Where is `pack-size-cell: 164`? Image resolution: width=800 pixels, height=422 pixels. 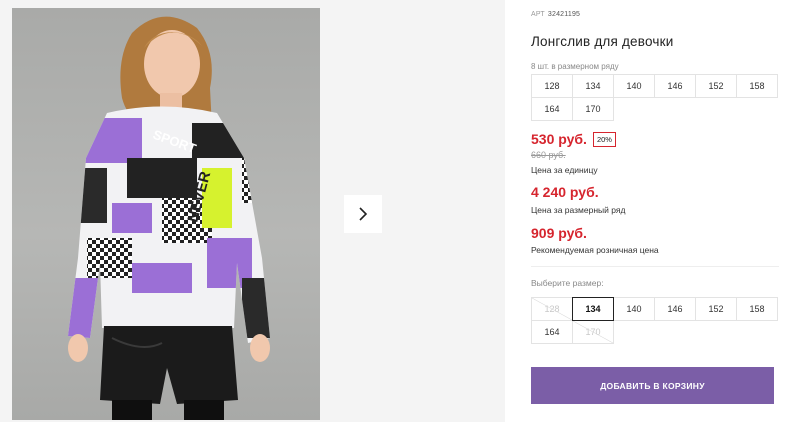 pack-size-cell: 164 is located at coordinates (552, 109).